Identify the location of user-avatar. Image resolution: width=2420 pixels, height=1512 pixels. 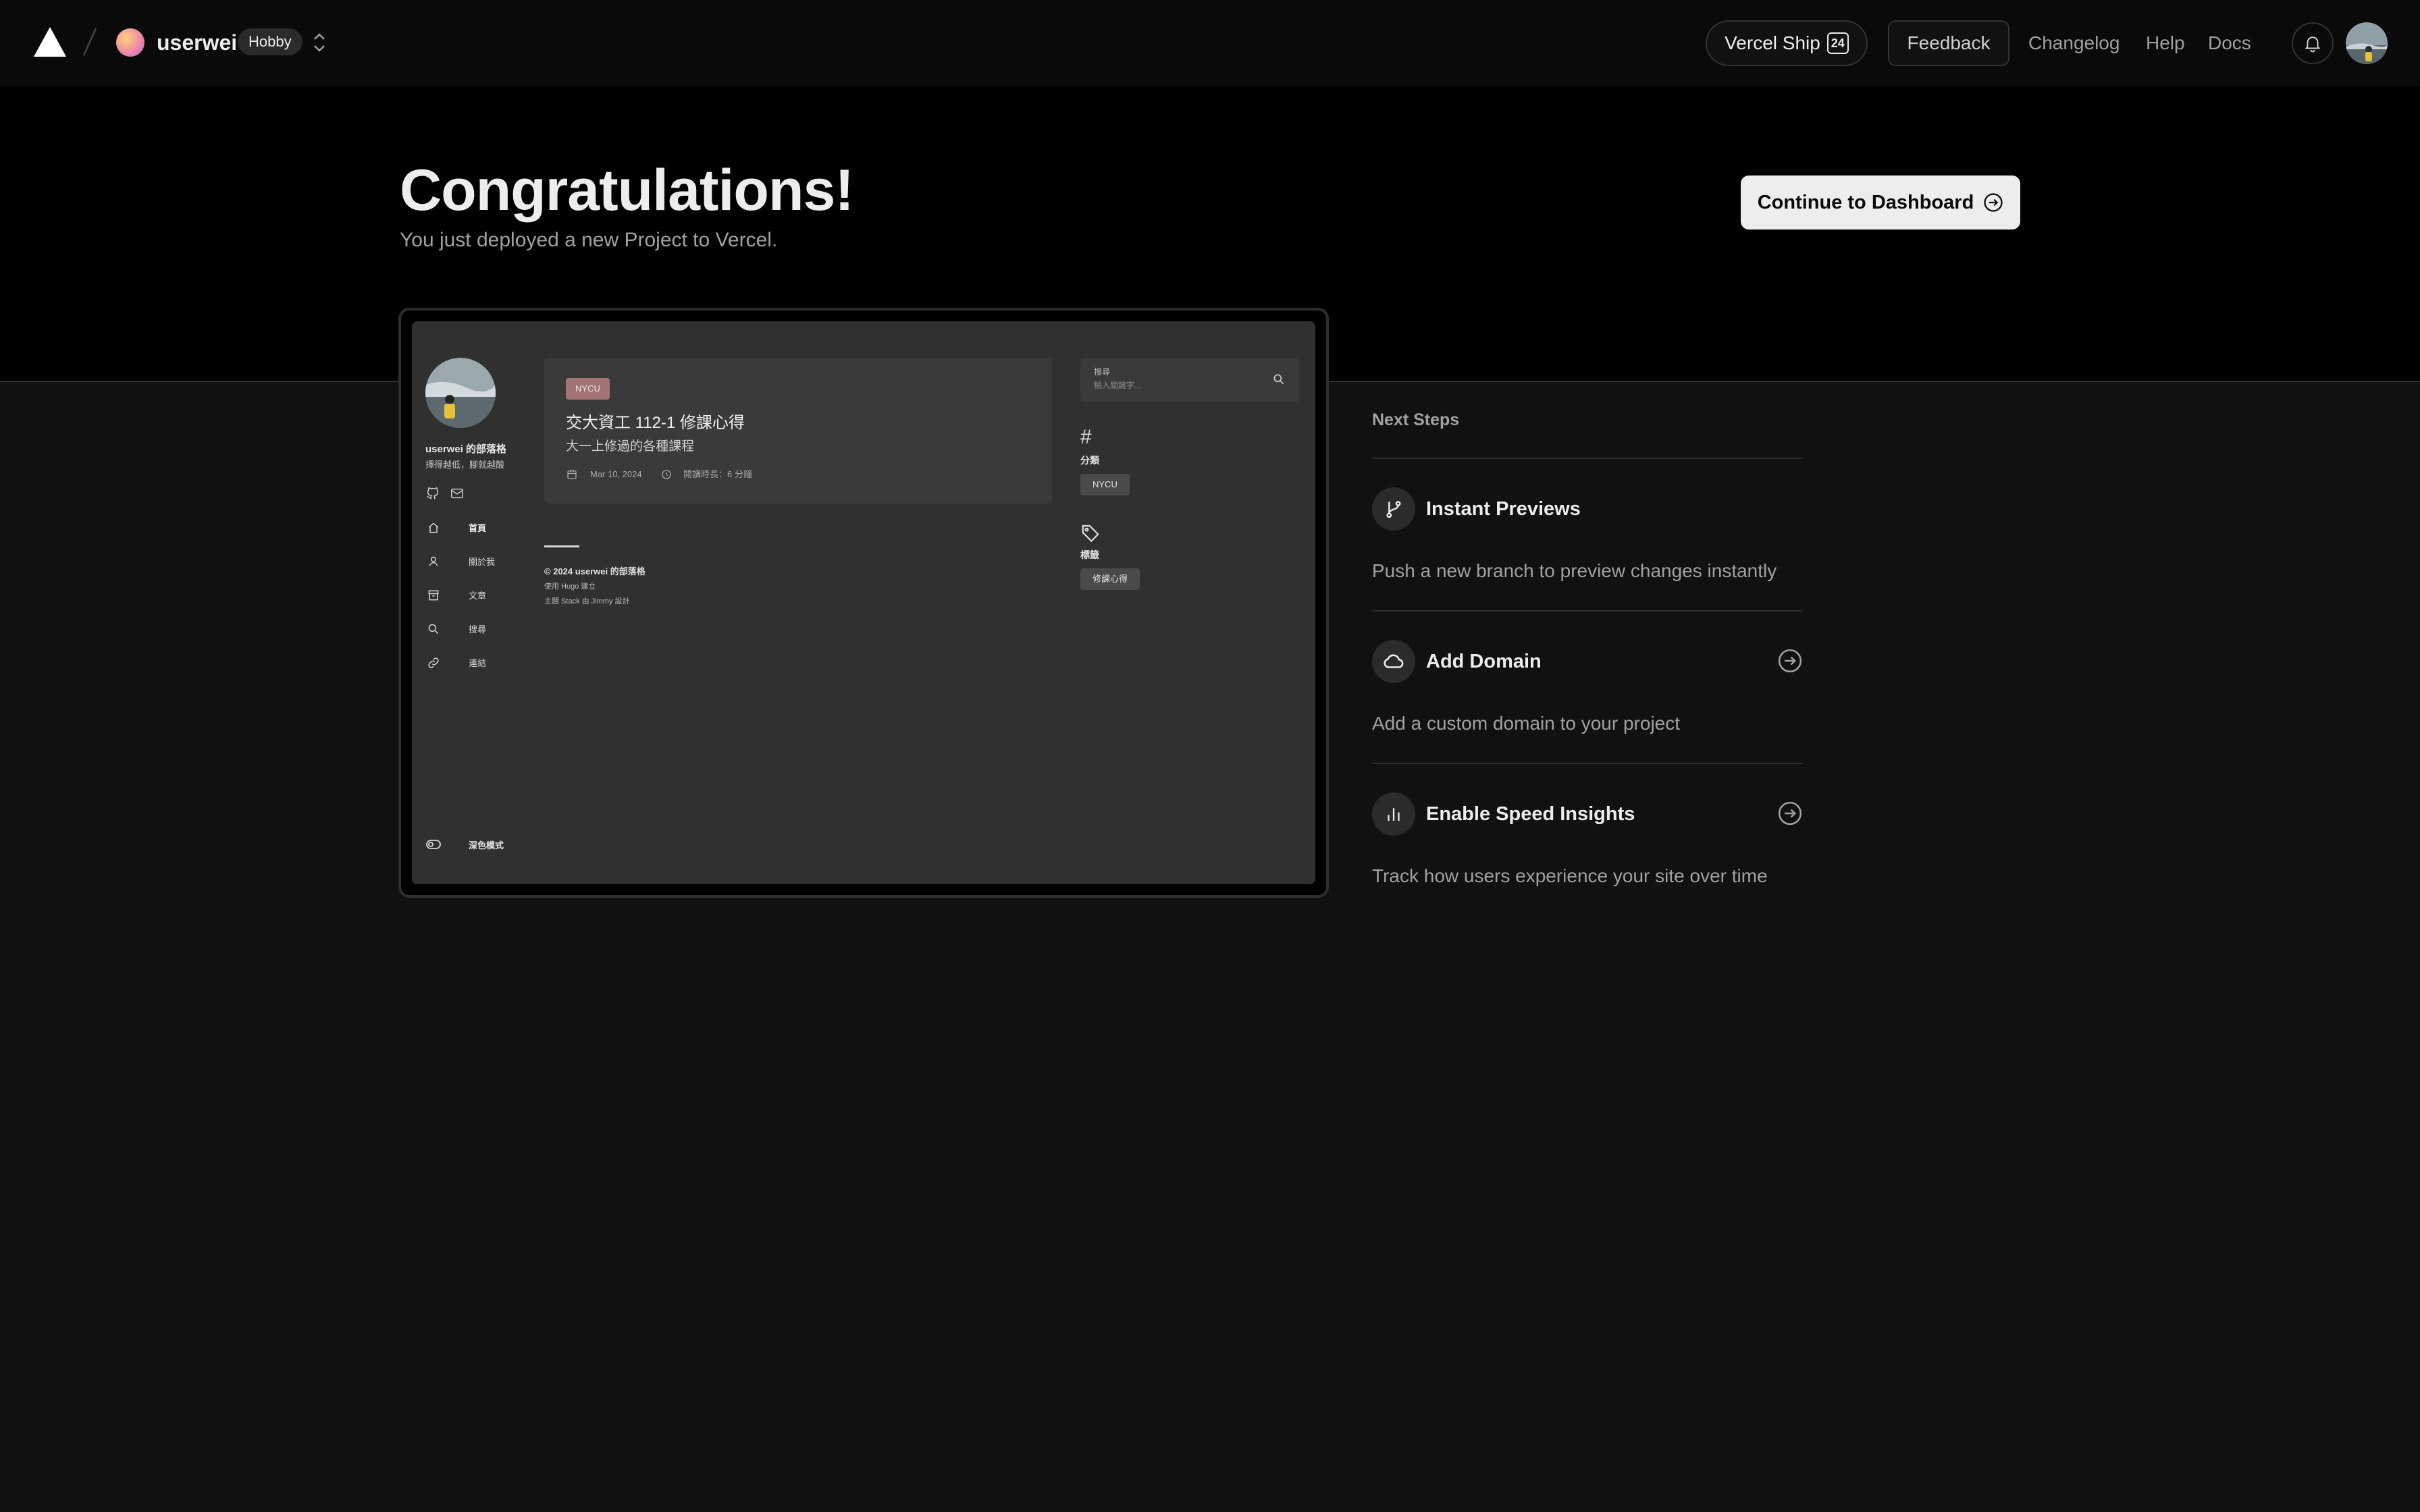
(2367, 43).